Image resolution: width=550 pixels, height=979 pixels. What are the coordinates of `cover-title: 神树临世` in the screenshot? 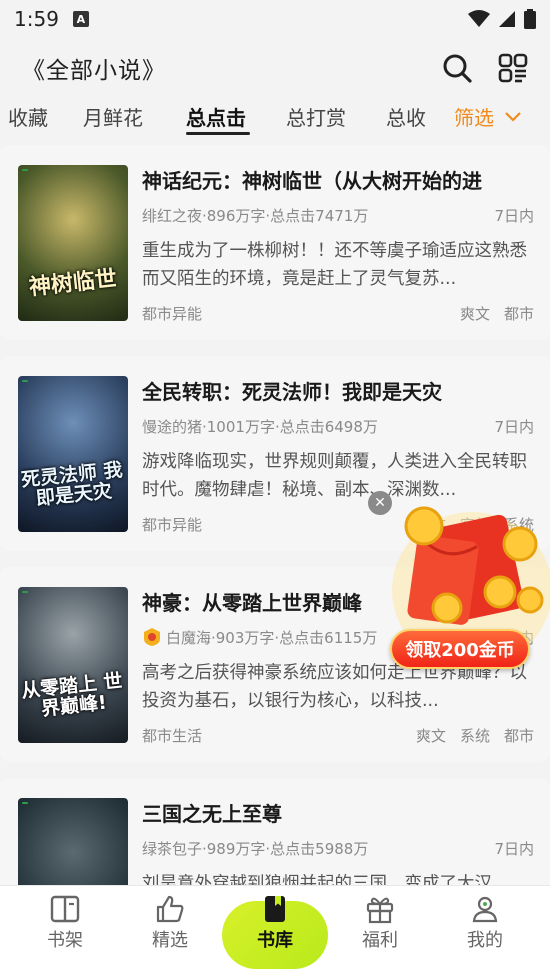 It's located at (73, 283).